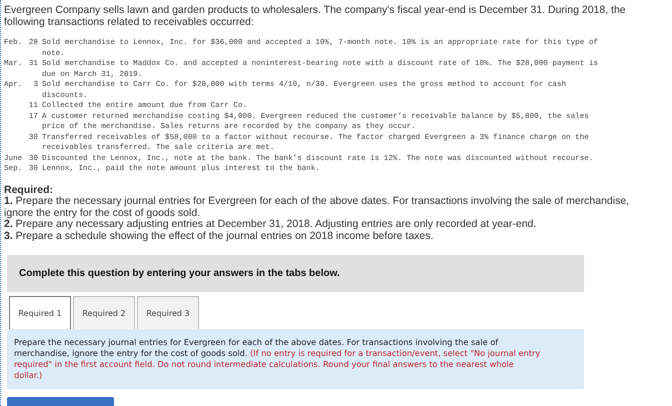 This screenshot has height=406, width=672. What do you see at coordinates (104, 312) in the screenshot?
I see `tab: Required 2` at bounding box center [104, 312].